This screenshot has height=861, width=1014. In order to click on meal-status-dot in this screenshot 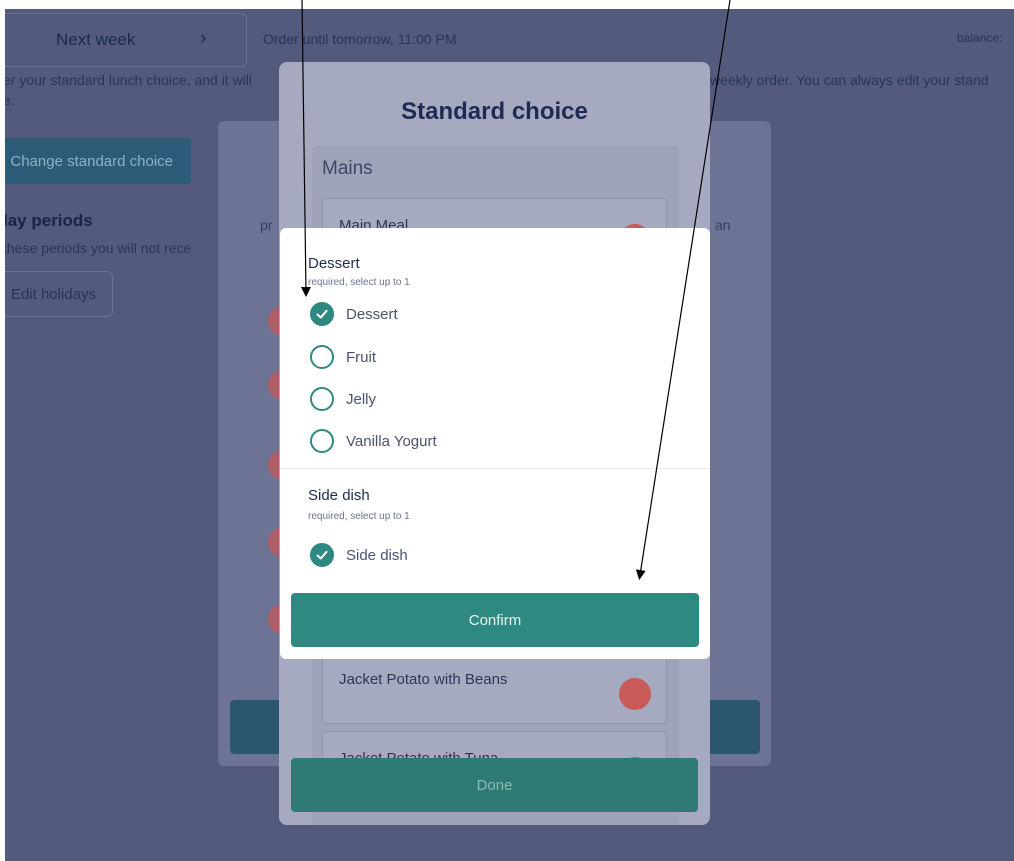, I will do `click(635, 694)`.